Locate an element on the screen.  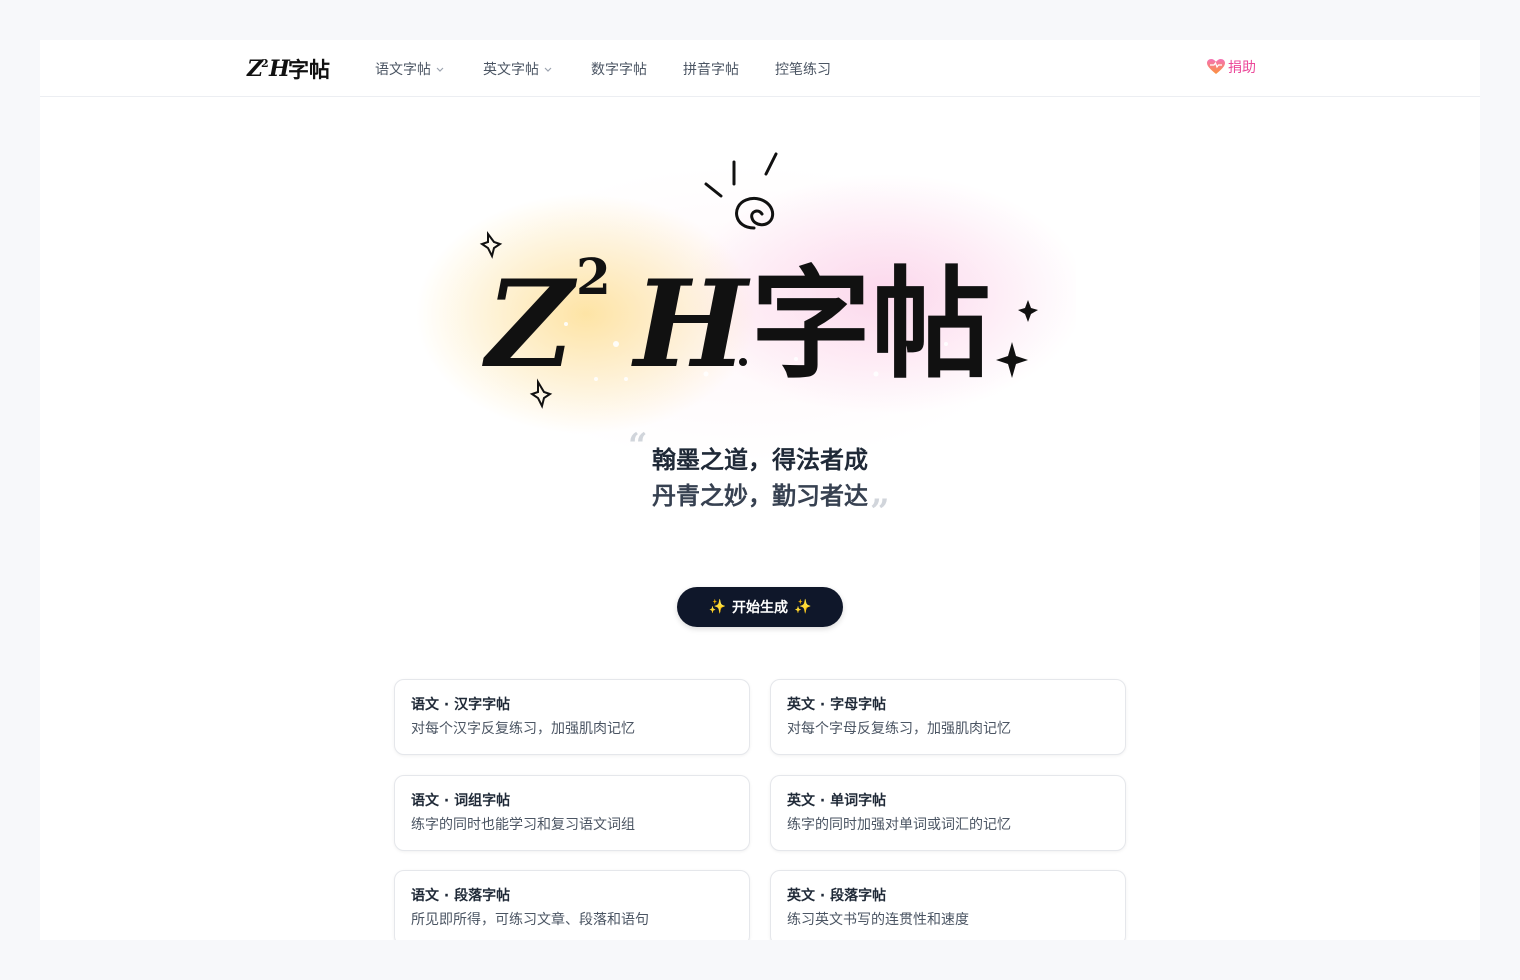
hero-quote: 翰墨之道，得法者成 丹青之妙，勤习者达 is located at coordinates (760, 478).